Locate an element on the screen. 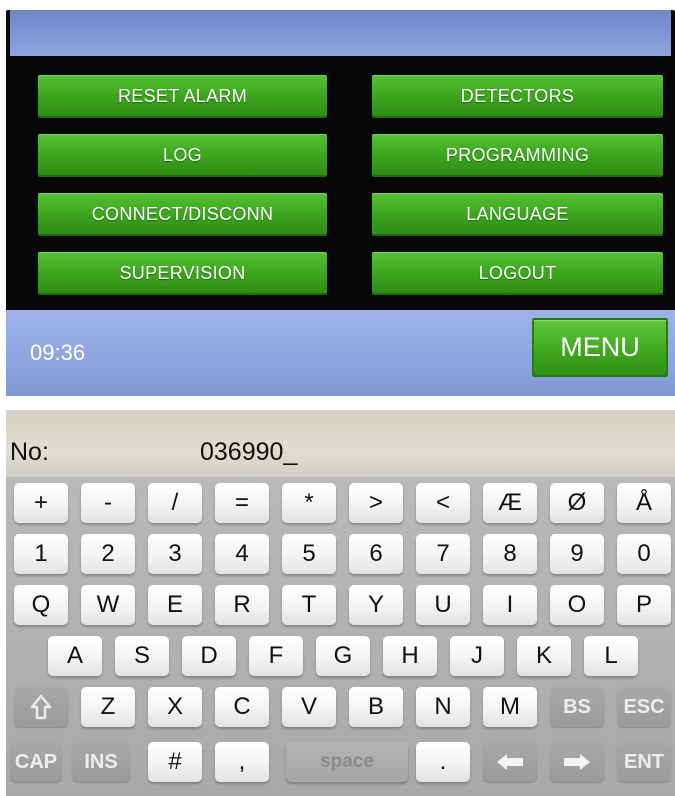 Image resolution: width=675 pixels, height=796 pixels. key-q: Q is located at coordinates (41, 605).